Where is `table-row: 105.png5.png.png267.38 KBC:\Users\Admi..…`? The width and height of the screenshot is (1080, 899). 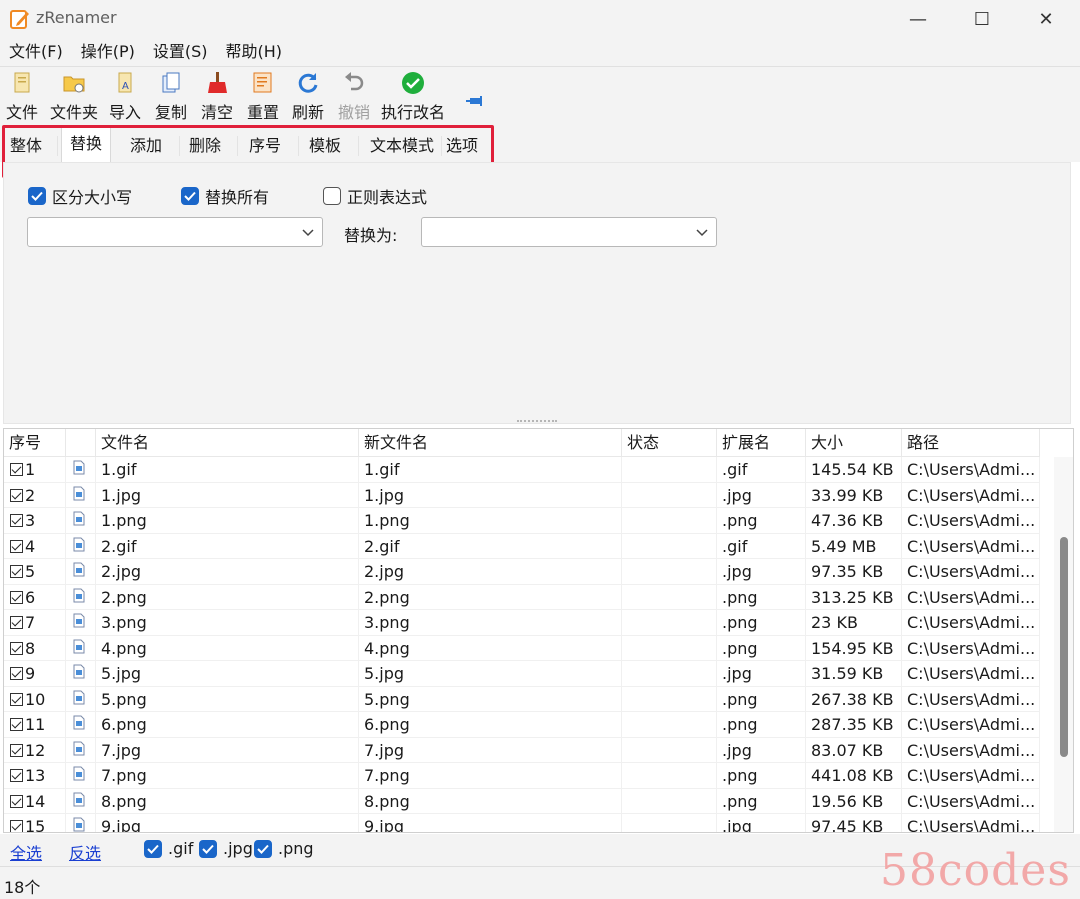 table-row: 105.png5.png.png267.38 KBC:\Users\Admi..… is located at coordinates (522, 700).